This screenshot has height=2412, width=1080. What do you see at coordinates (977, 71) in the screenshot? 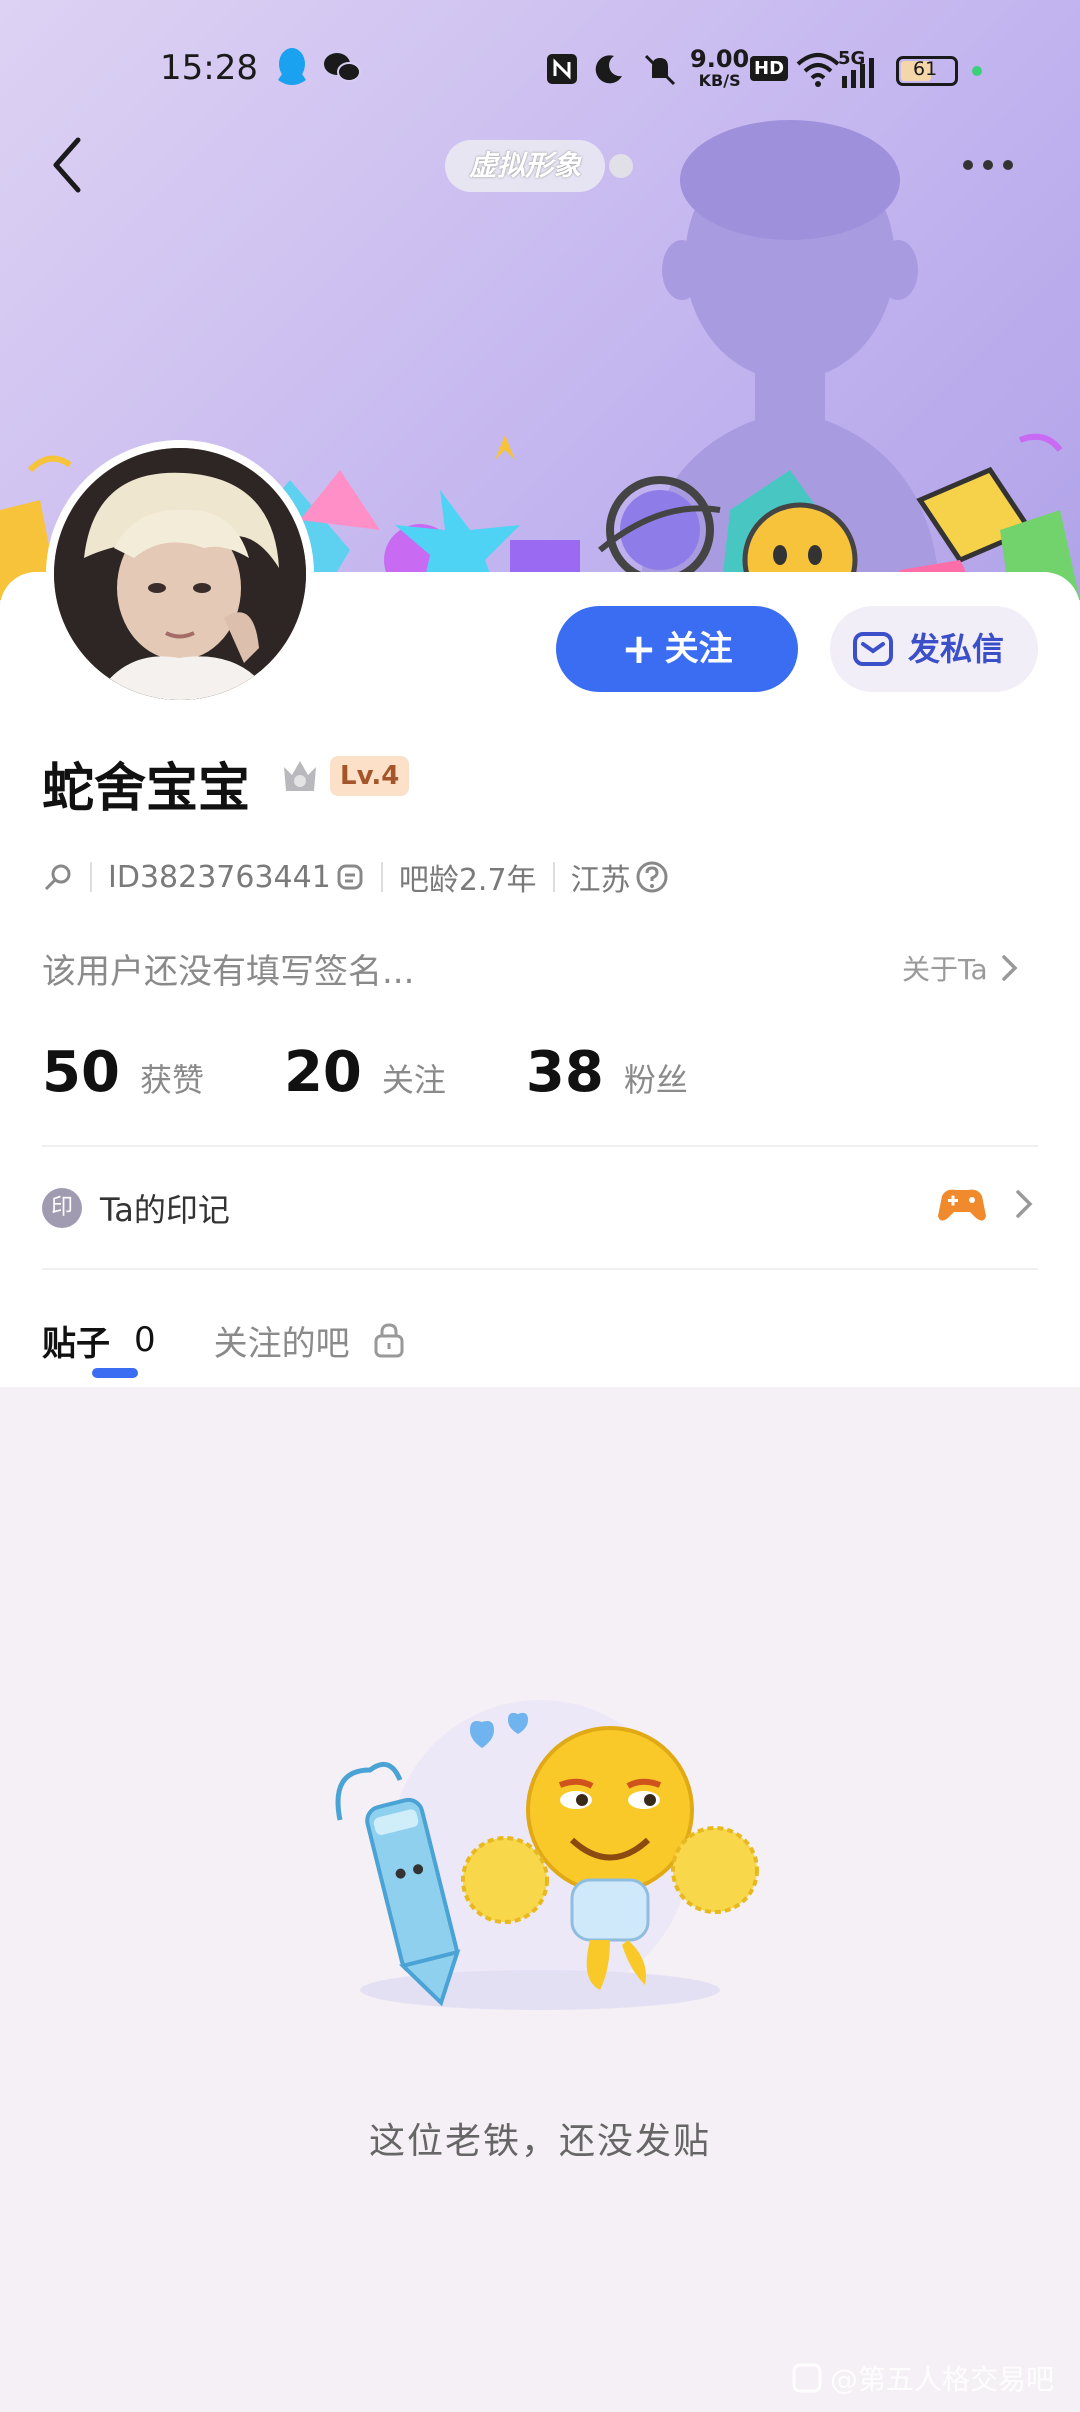
I see `active-dot` at bounding box center [977, 71].